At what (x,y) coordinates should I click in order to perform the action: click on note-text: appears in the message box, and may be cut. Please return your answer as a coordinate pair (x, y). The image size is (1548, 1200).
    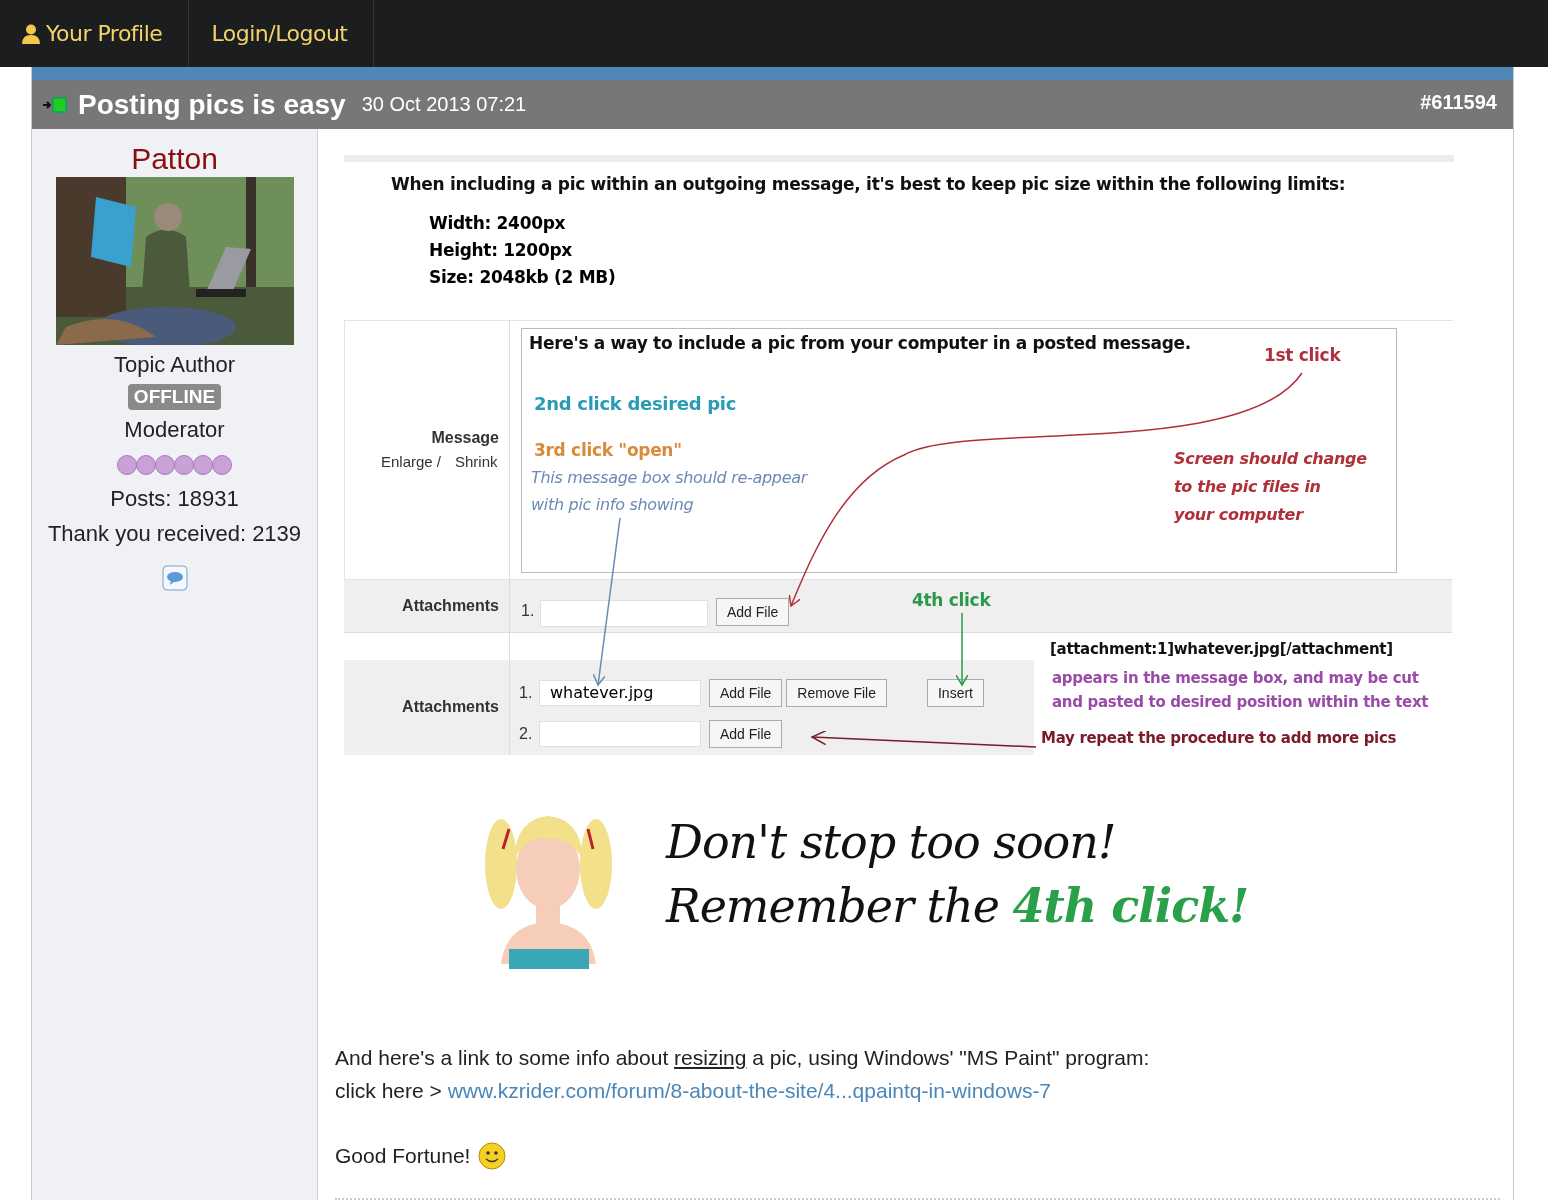
    Looking at the image, I should click on (1236, 678).